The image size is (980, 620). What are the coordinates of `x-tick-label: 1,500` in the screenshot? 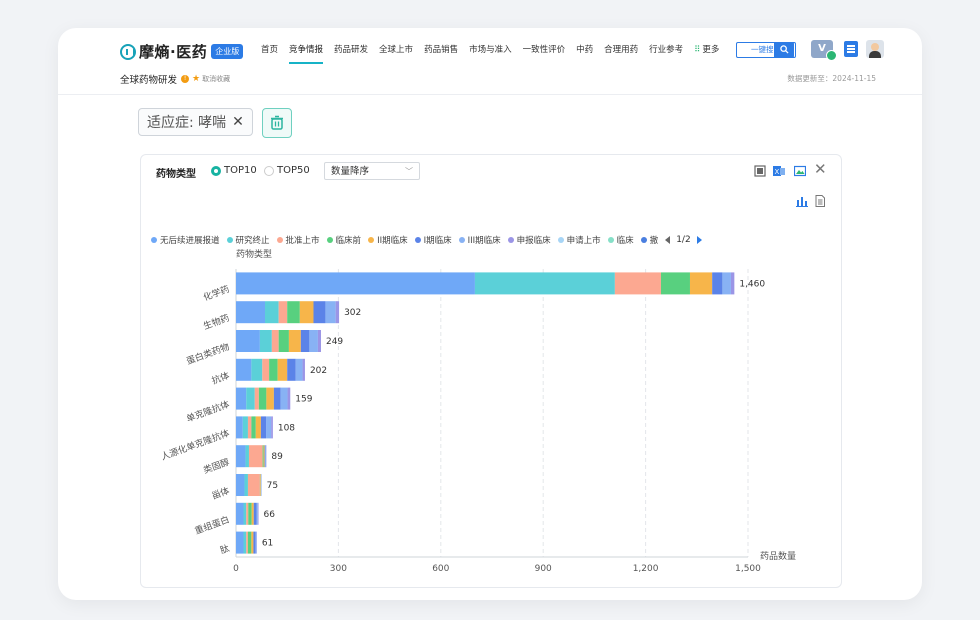 It's located at (748, 569).